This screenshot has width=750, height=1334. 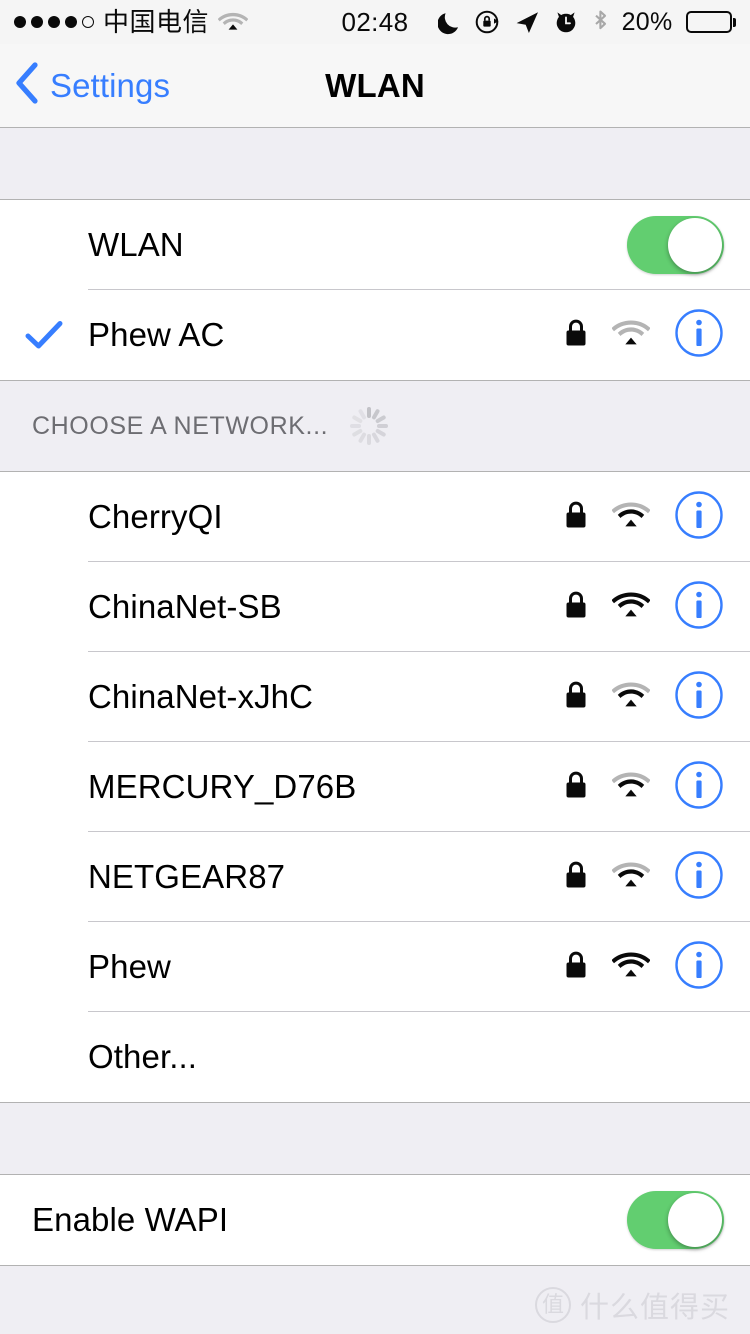 I want to click on network-row: ChinaNet-SB, so click(x=375, y=607).